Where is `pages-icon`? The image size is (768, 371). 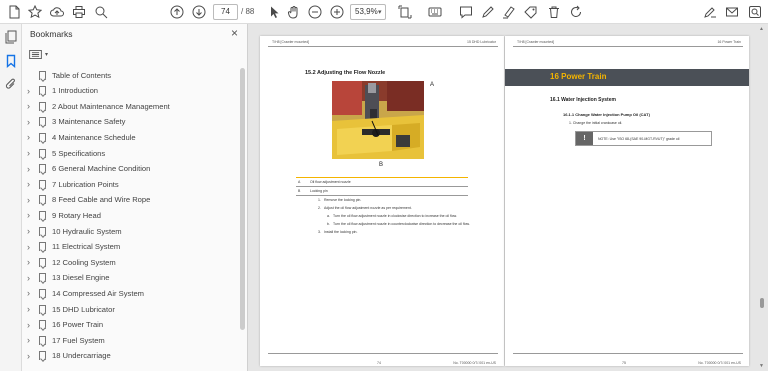 pages-icon is located at coordinates (11, 37).